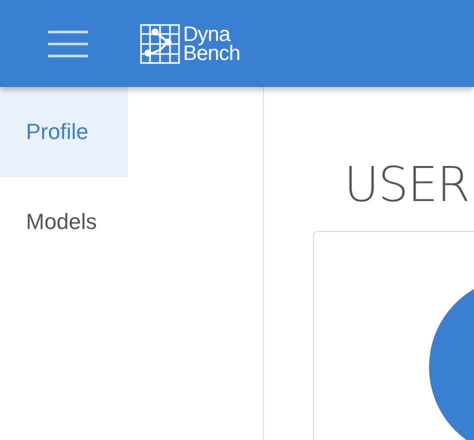 The image size is (474, 440). What do you see at coordinates (211, 53) in the screenshot?
I see `logo-text: Bench` at bounding box center [211, 53].